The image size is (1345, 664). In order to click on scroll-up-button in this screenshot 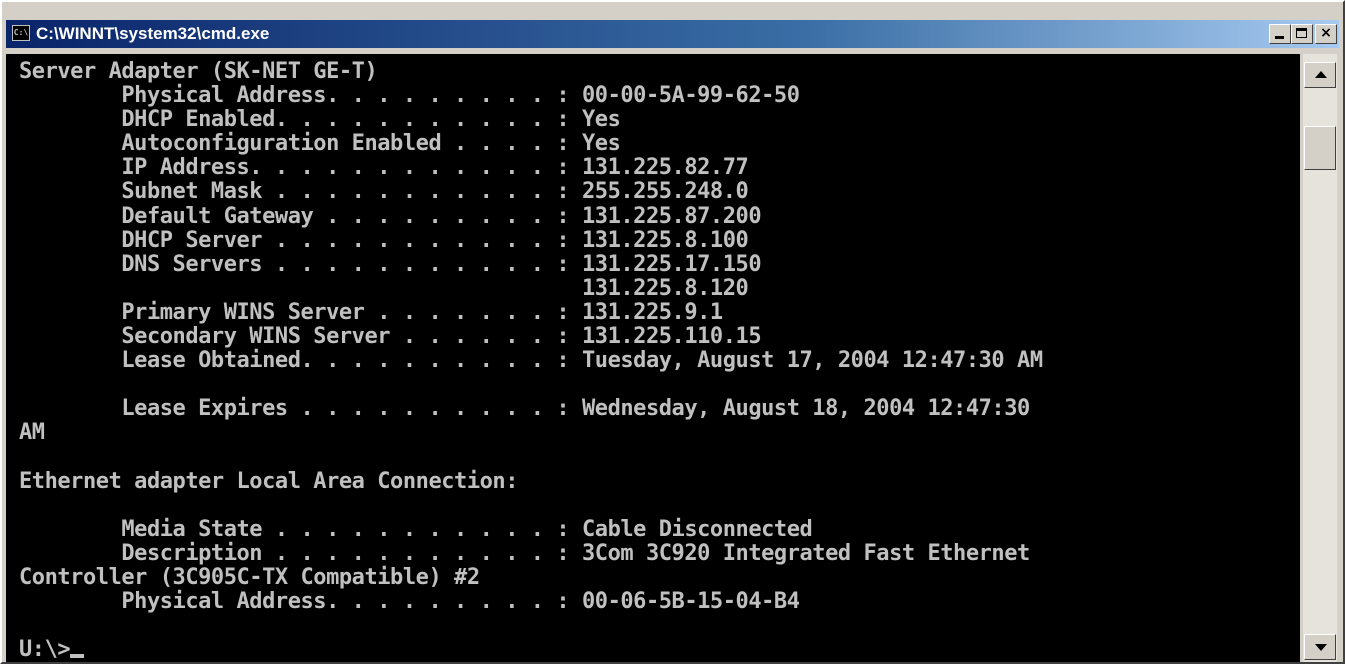, I will do `click(1320, 75)`.